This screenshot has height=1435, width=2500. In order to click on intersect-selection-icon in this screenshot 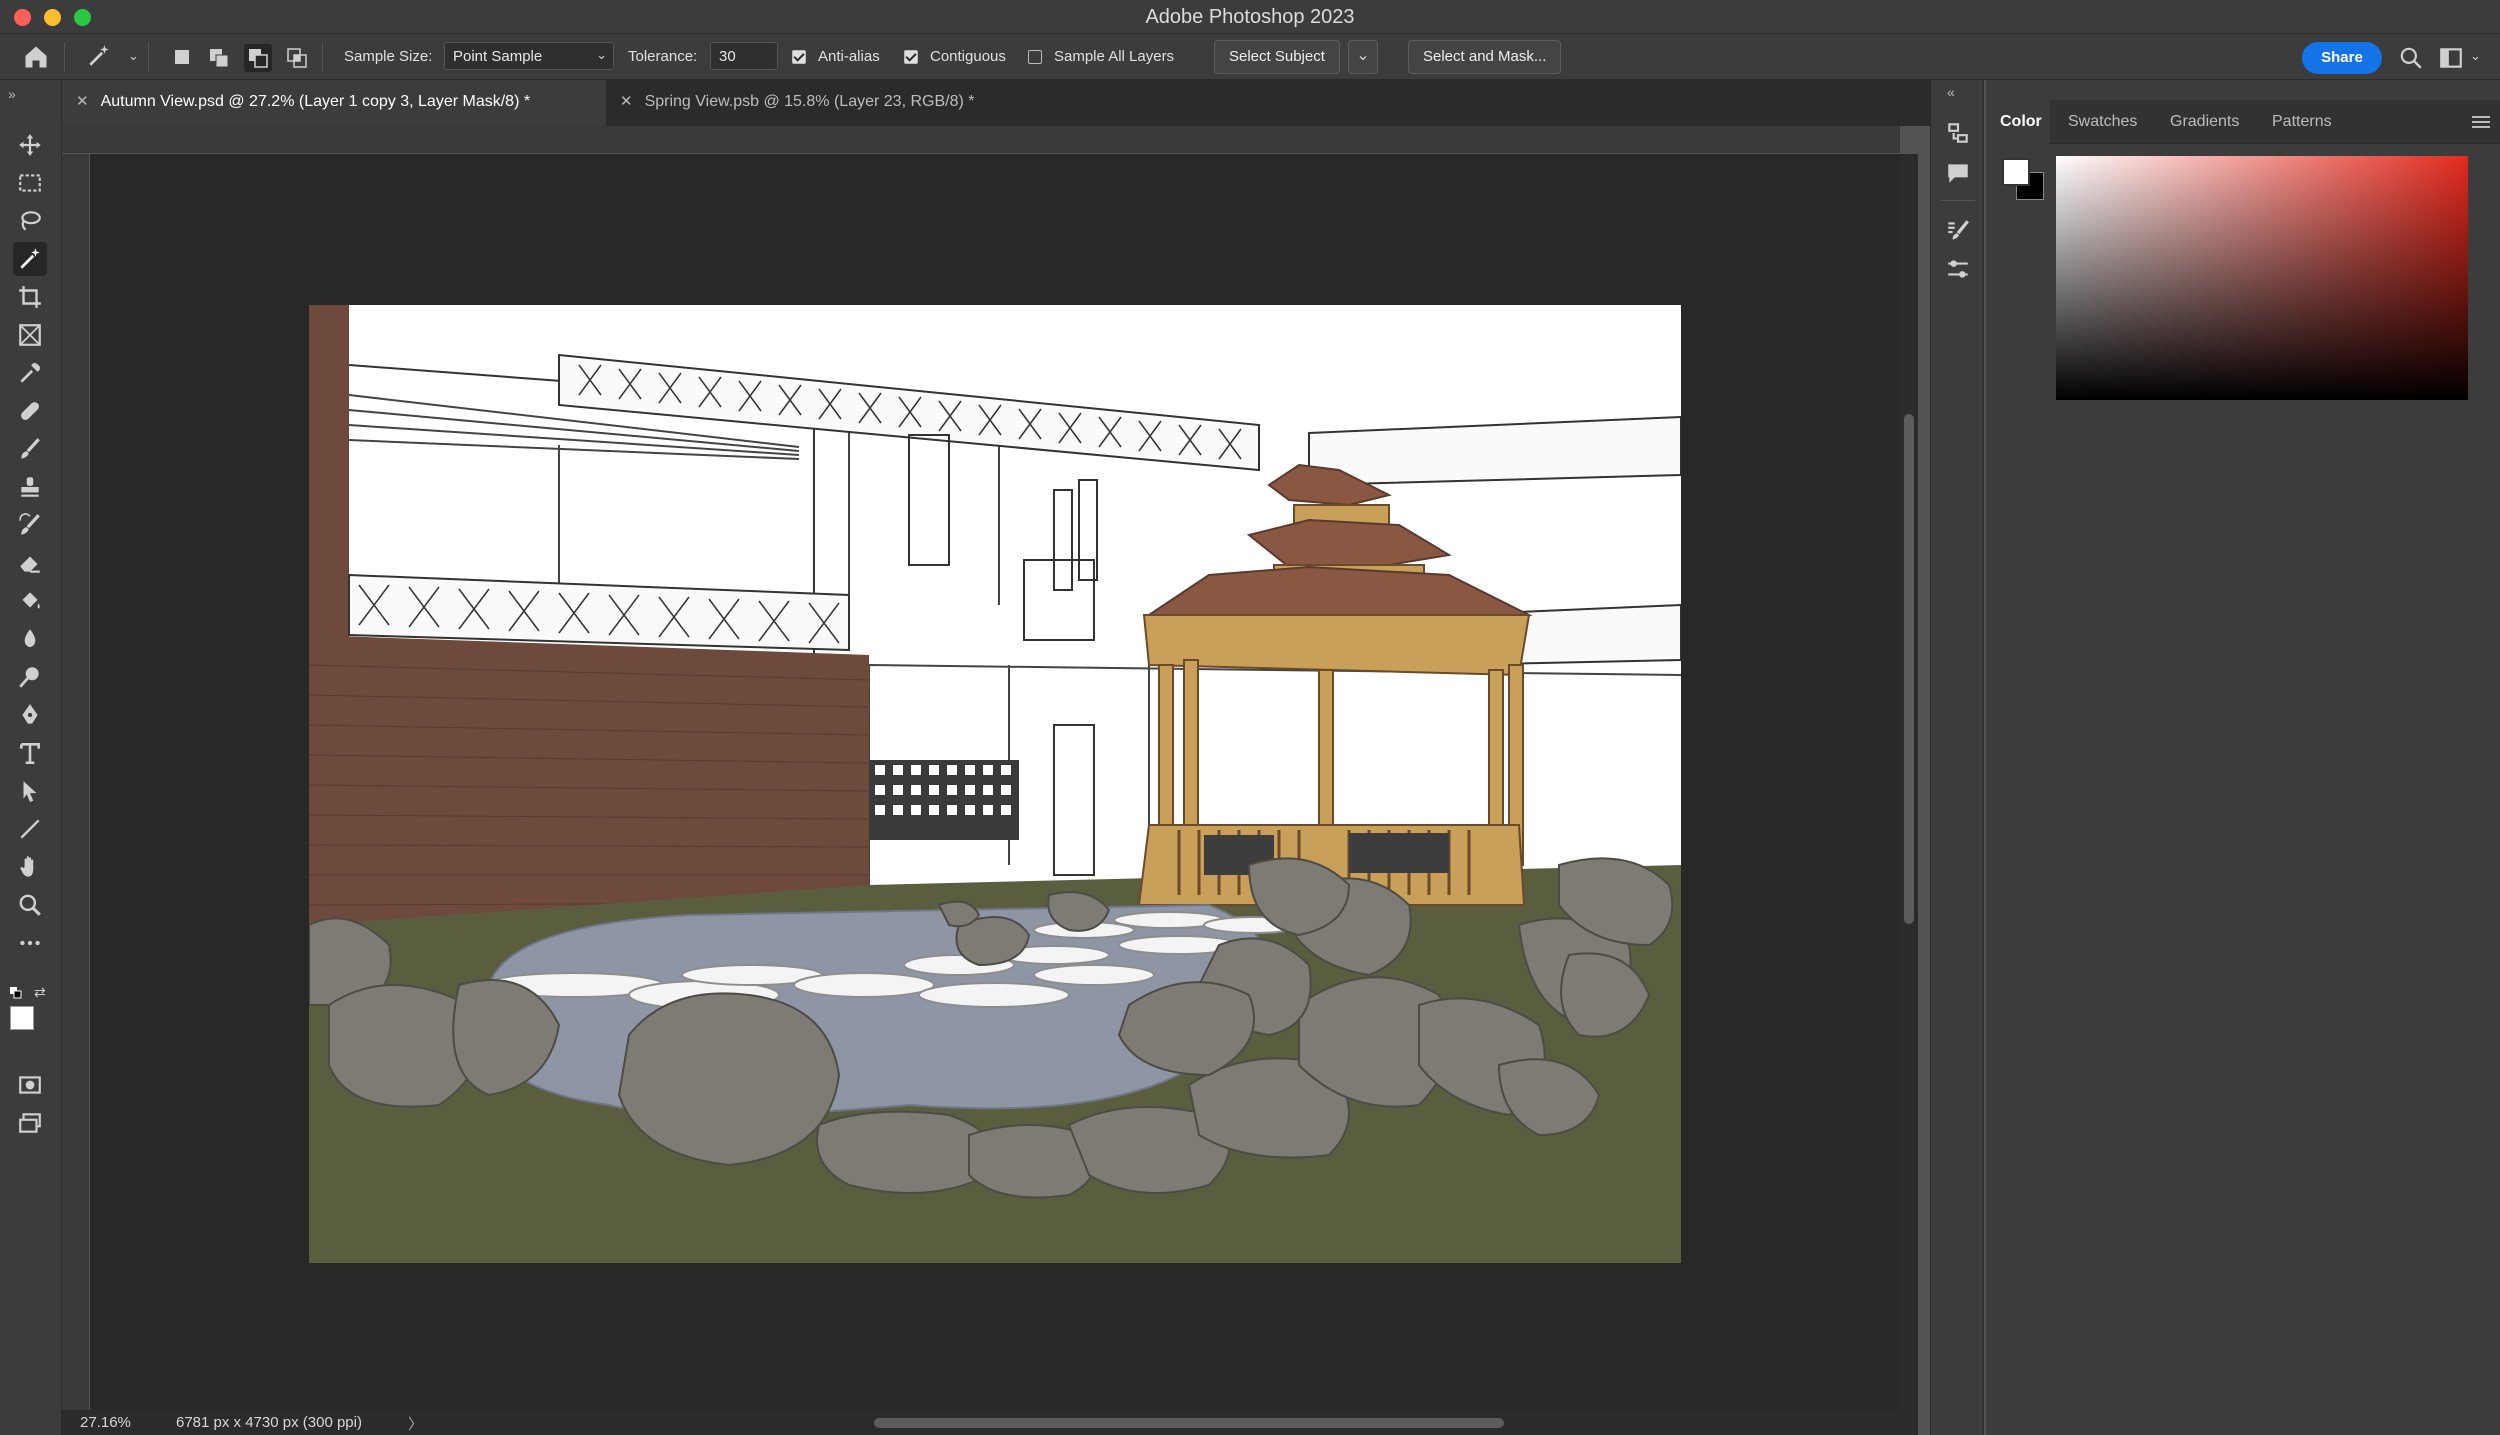, I will do `click(297, 58)`.